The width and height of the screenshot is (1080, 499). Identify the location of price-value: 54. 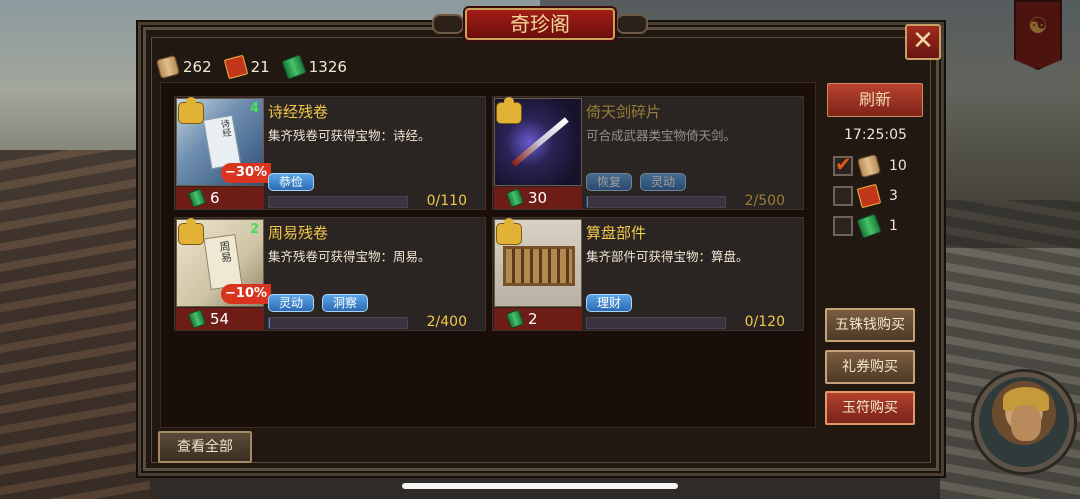
(220, 319).